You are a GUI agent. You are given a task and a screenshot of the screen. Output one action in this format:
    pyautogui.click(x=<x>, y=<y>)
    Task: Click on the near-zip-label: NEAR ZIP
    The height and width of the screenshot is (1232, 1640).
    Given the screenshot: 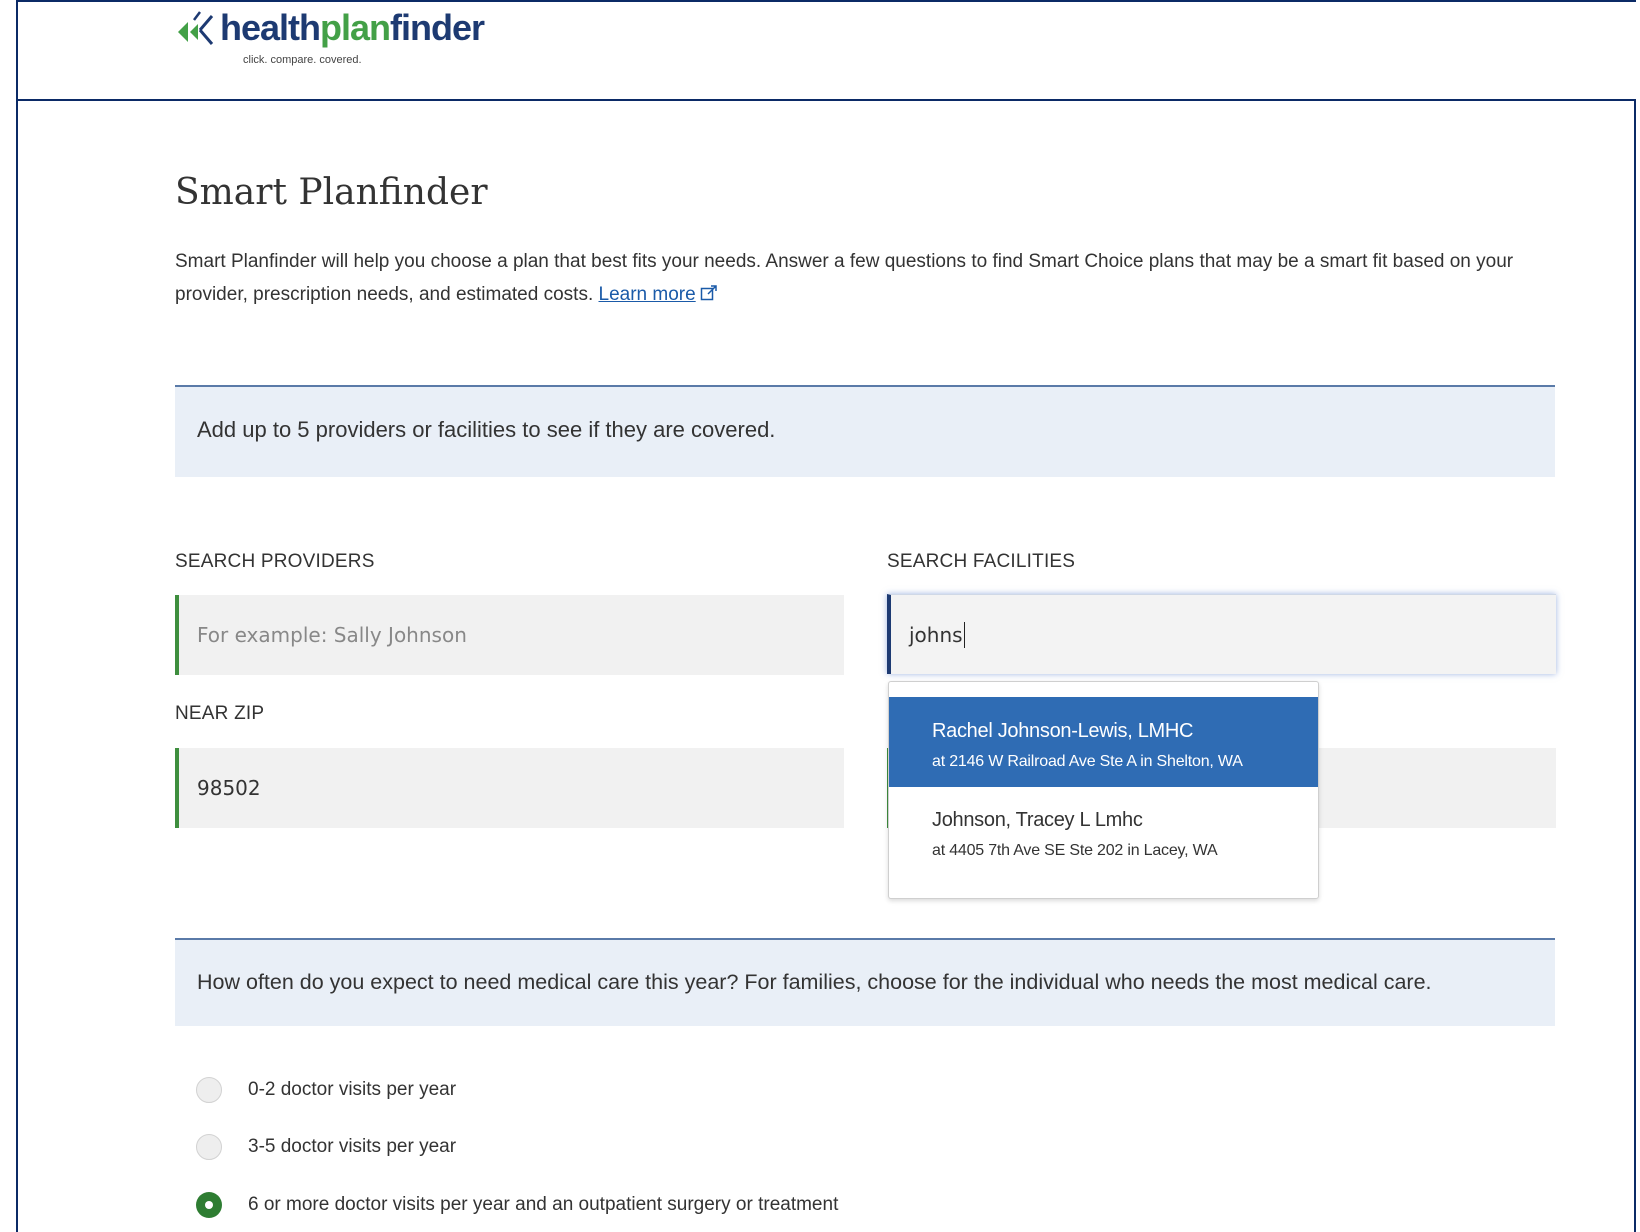 What is the action you would take?
    pyautogui.click(x=220, y=713)
    